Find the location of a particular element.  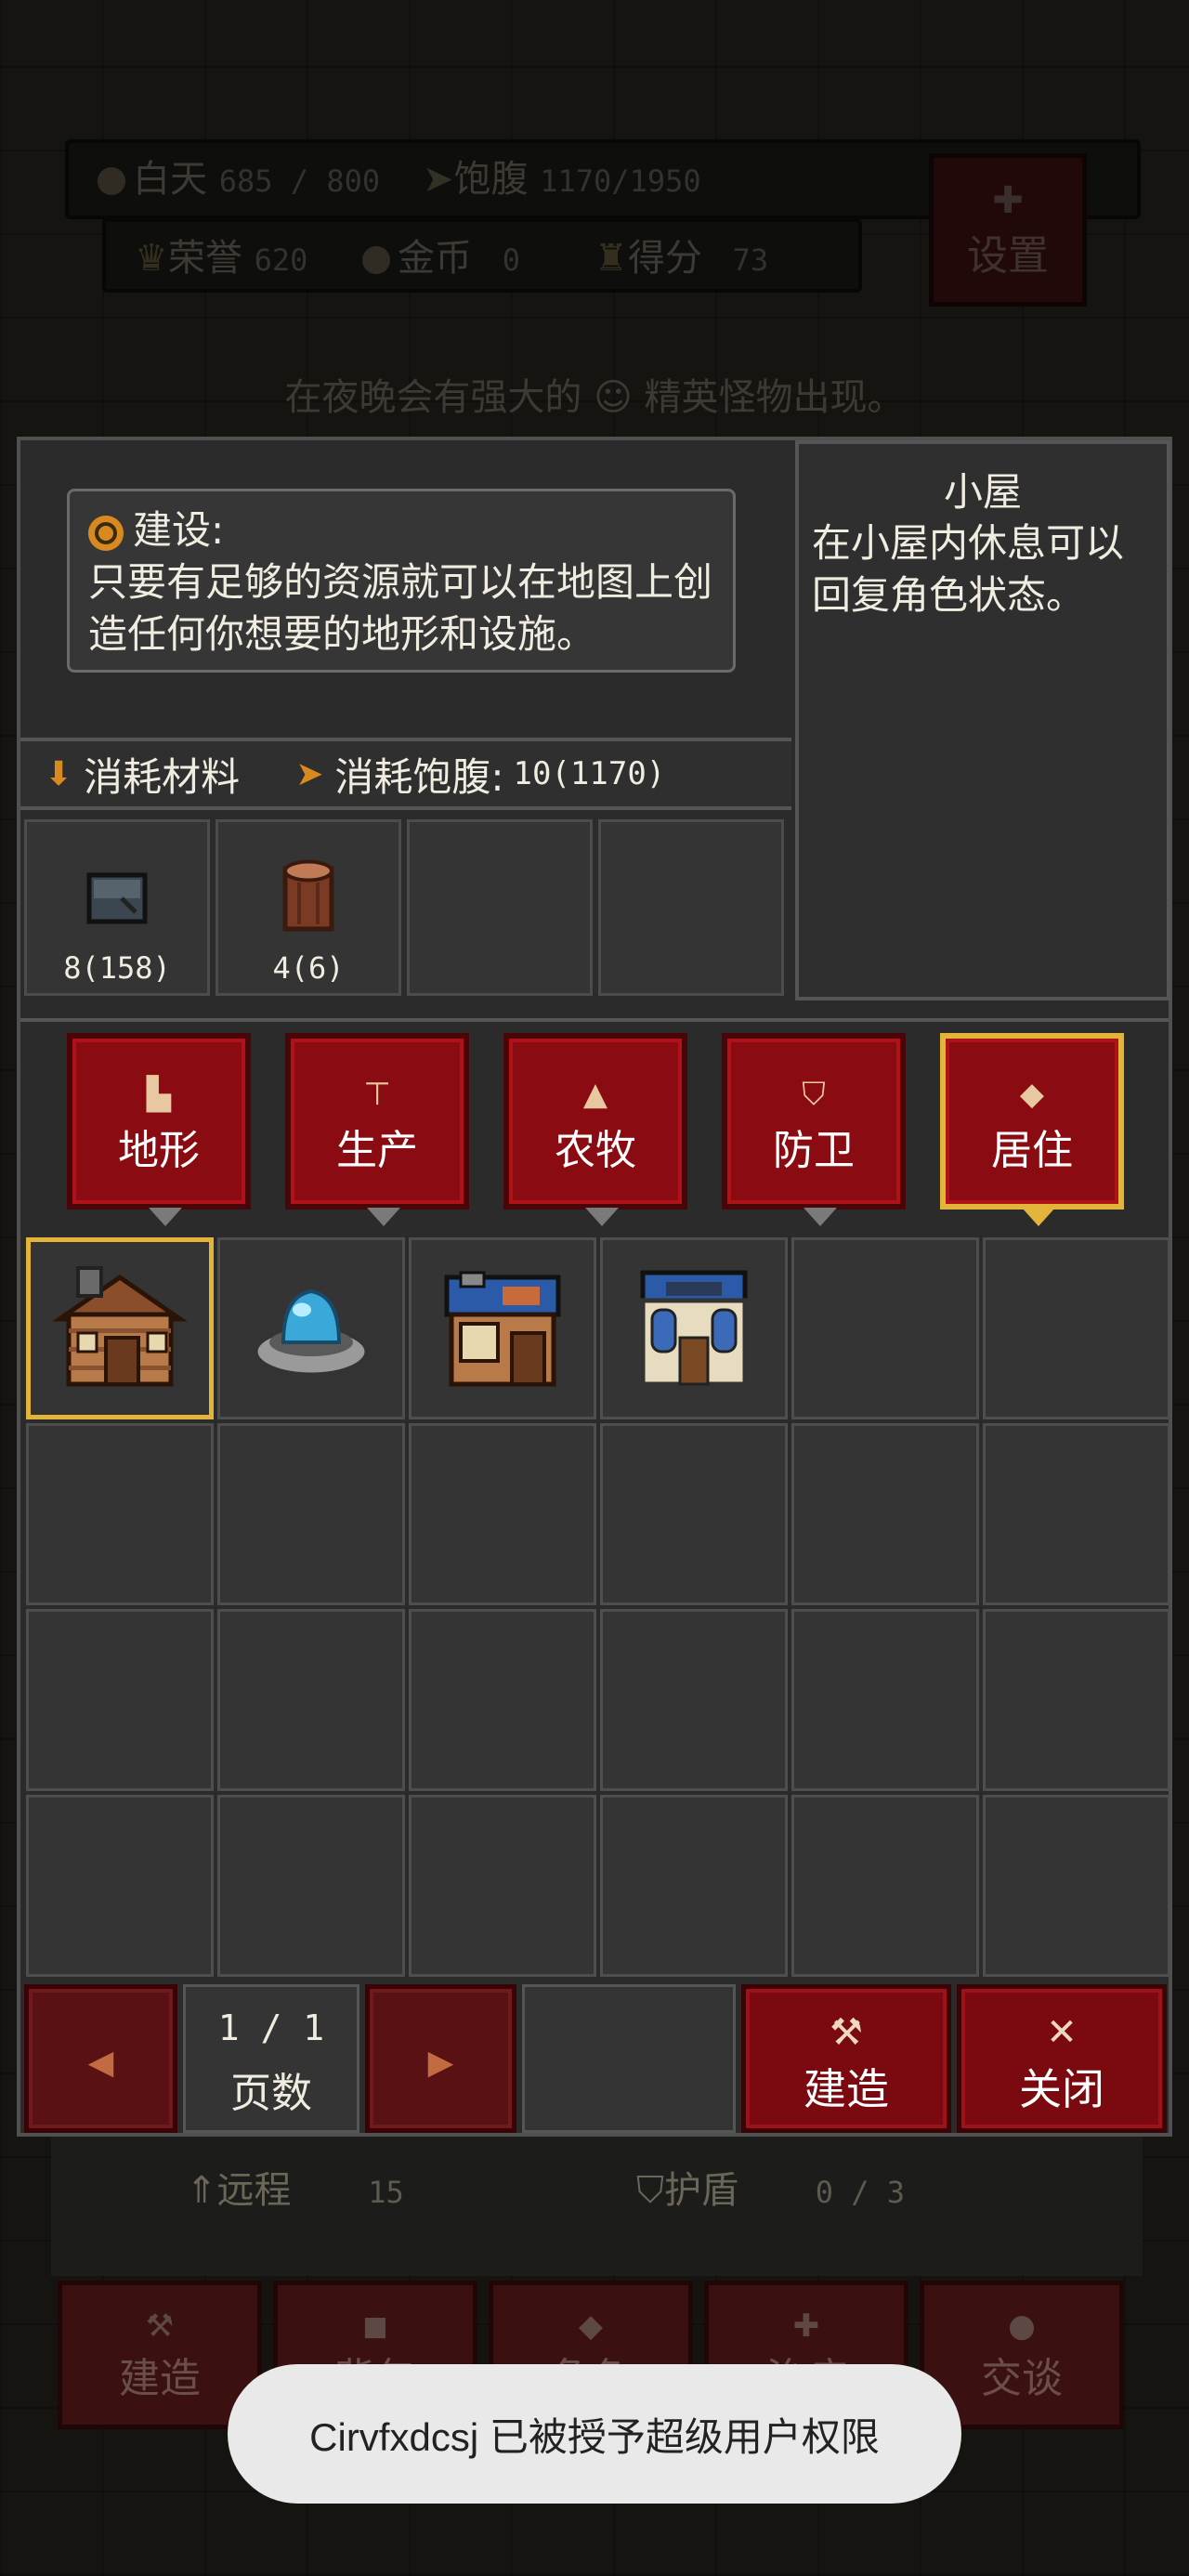

arrow-left-icon: ◀ is located at coordinates (100, 2063).